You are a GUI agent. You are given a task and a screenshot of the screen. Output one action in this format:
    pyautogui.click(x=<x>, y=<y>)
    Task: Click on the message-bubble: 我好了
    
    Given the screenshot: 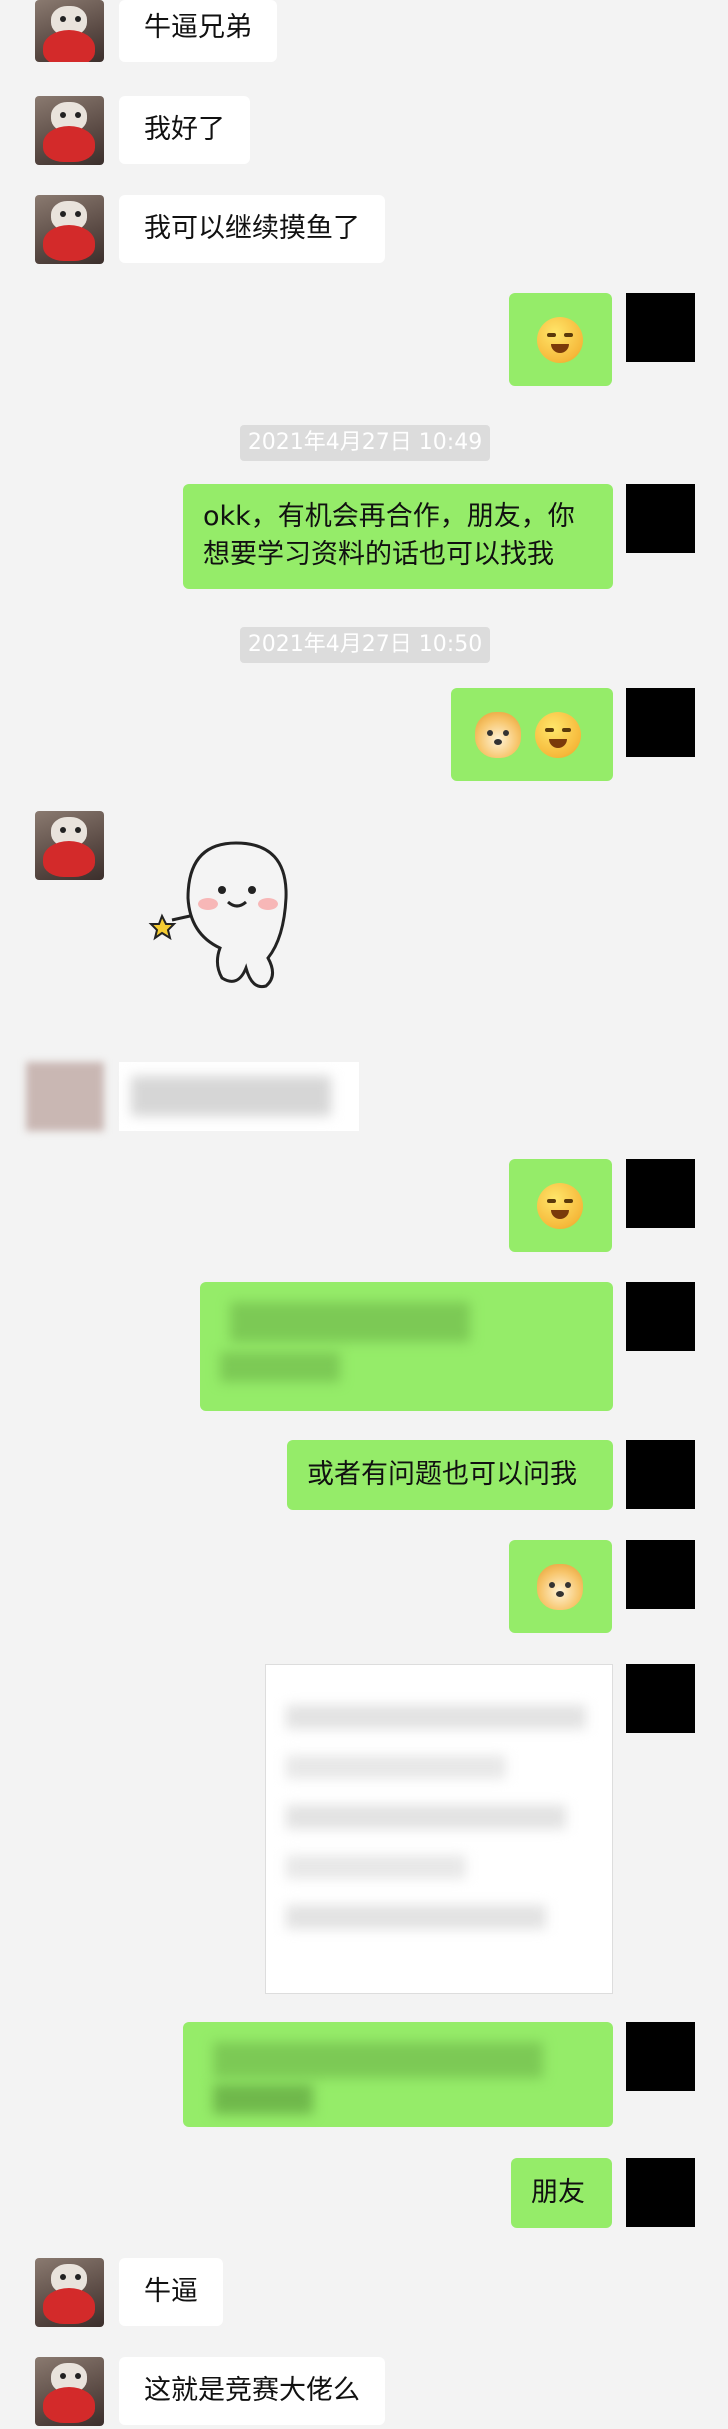 What is the action you would take?
    pyautogui.click(x=184, y=130)
    